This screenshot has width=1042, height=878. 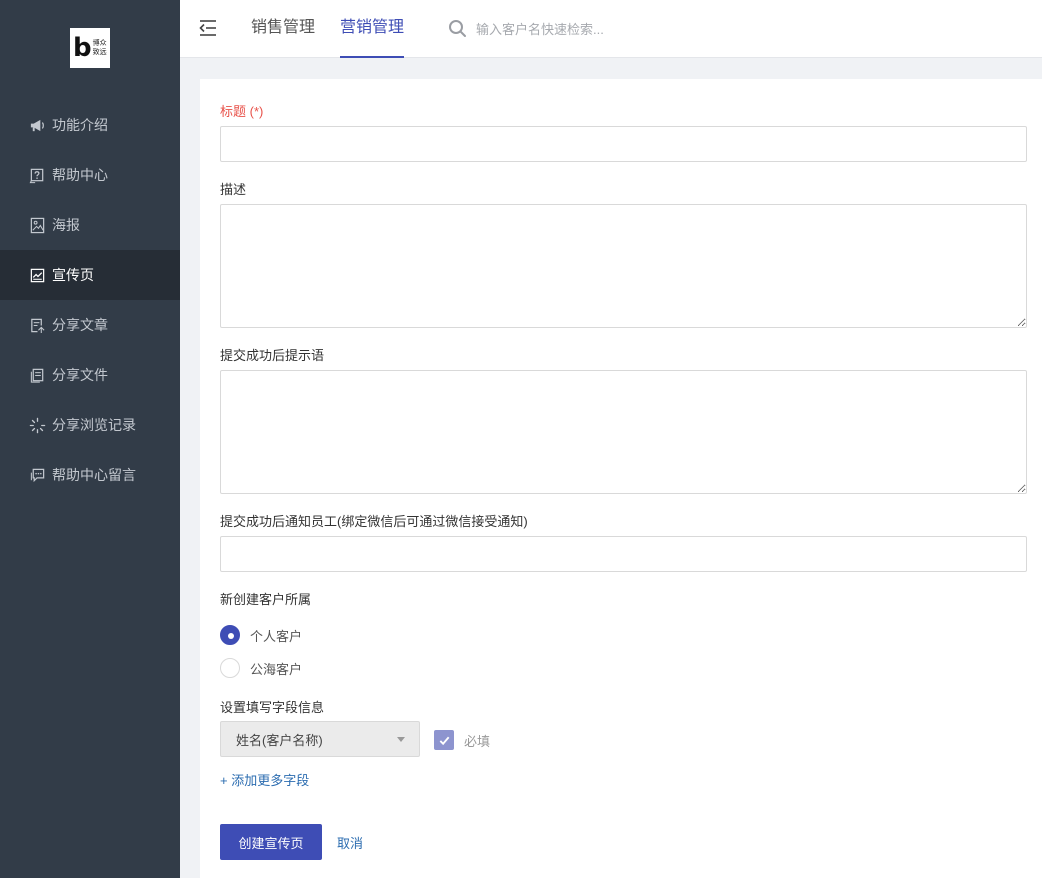 I want to click on notify-staff-input, so click(x=623, y=554).